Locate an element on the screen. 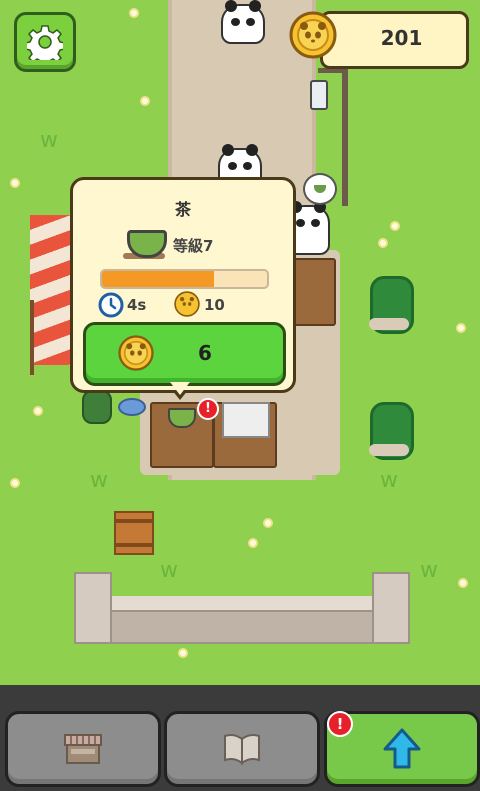 The image size is (480, 791). blue-bowl is located at coordinates (132, 407).